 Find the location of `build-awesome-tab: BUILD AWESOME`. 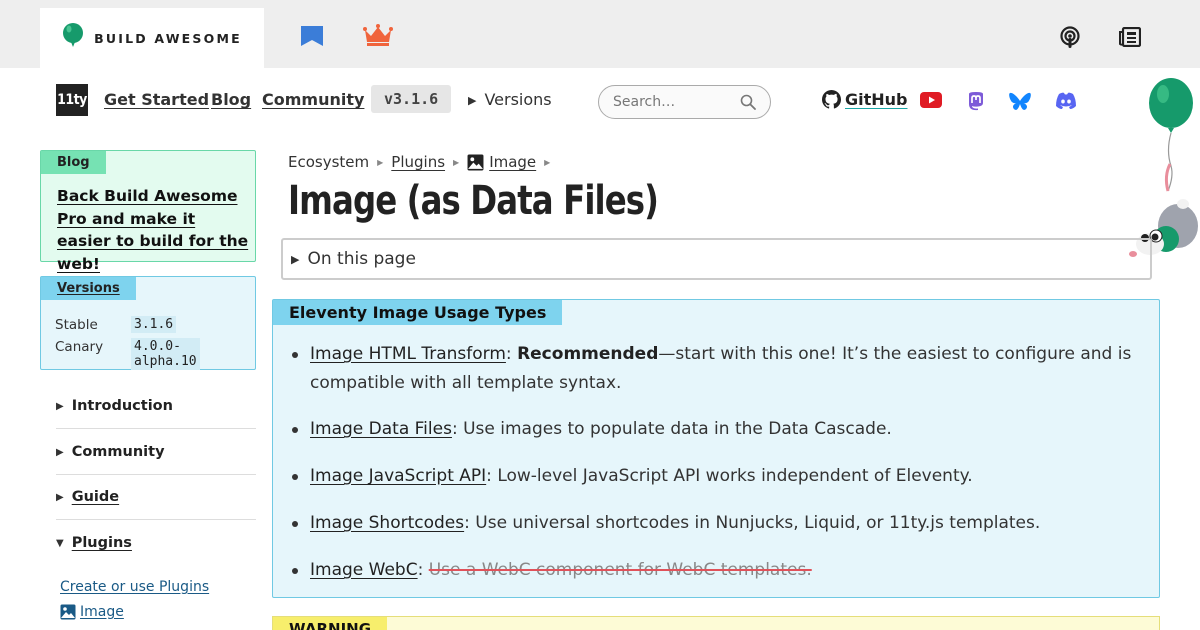

build-awesome-tab: BUILD AWESOME is located at coordinates (152, 38).